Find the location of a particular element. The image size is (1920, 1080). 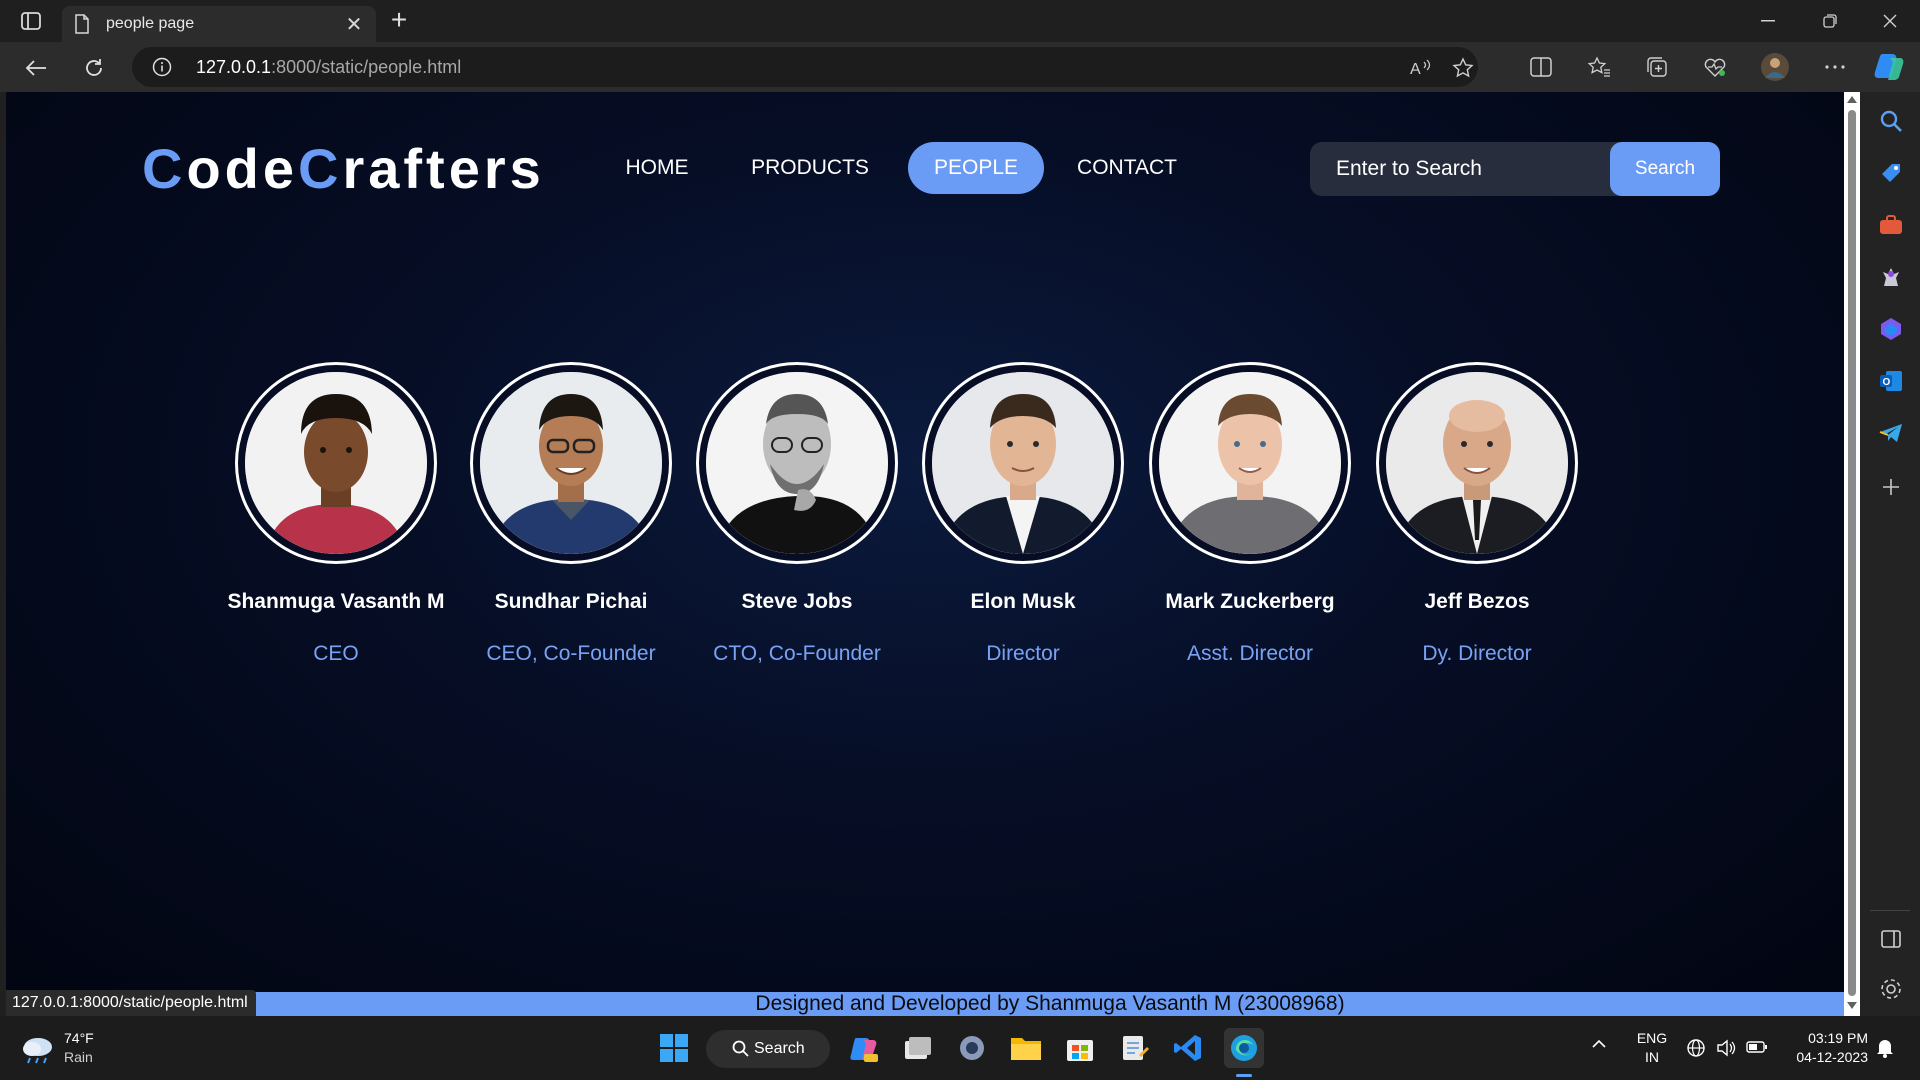

site-logo: CodeCrafters is located at coordinates (343, 168).